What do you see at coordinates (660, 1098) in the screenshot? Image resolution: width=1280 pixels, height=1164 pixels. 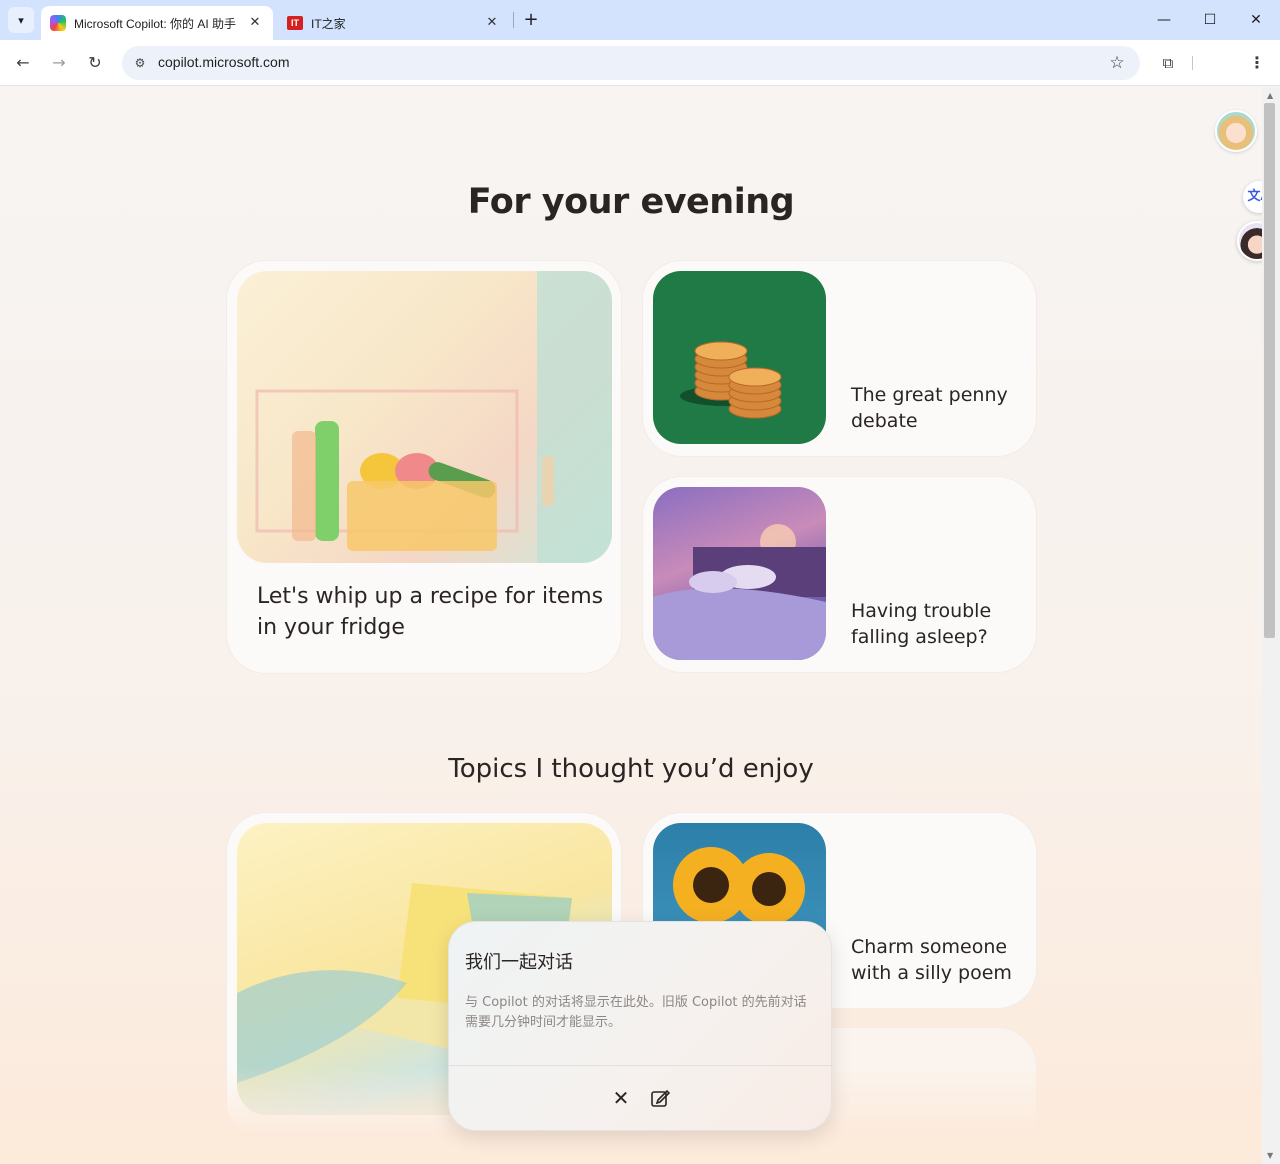 I see `new-chat-edit-icon` at bounding box center [660, 1098].